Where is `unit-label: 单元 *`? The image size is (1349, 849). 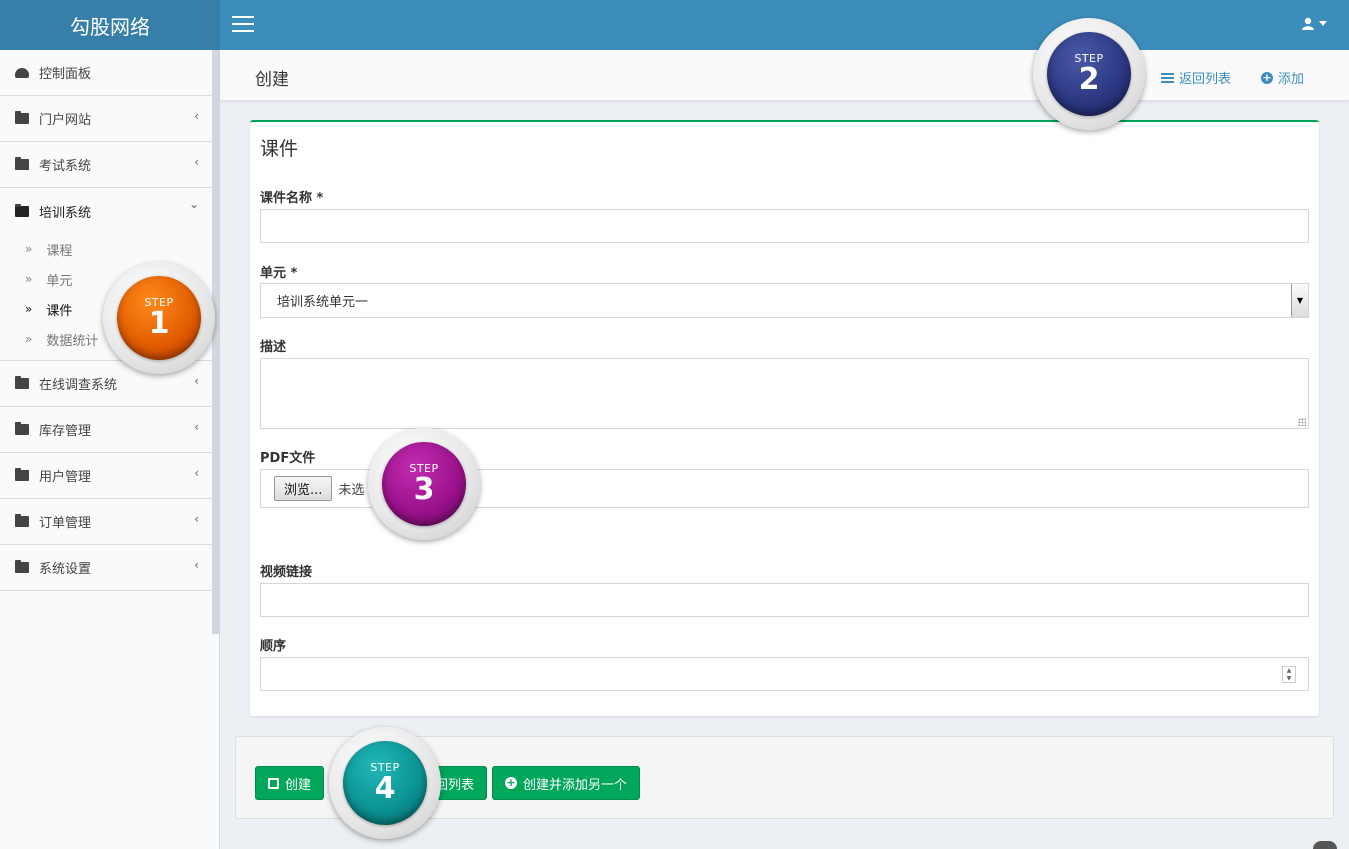 unit-label: 单元 * is located at coordinates (279, 273).